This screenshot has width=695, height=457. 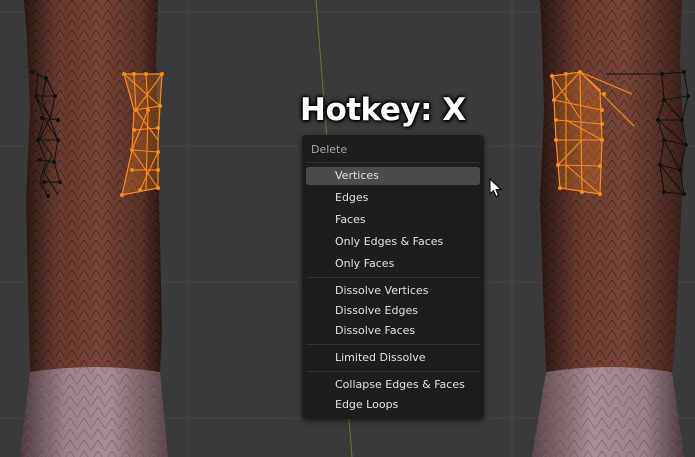 What do you see at coordinates (393, 405) in the screenshot?
I see `menu-item-edge-loops: Edge Loops` at bounding box center [393, 405].